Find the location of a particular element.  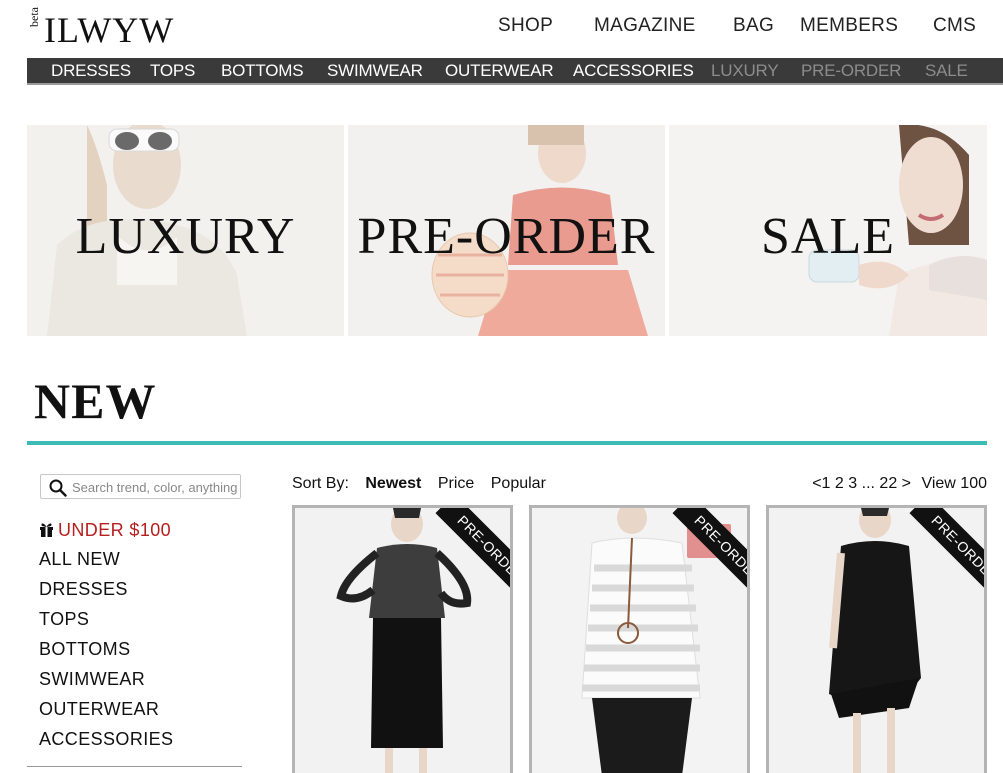

banner-pre-order: PRE-ORDER is located at coordinates (506, 230).